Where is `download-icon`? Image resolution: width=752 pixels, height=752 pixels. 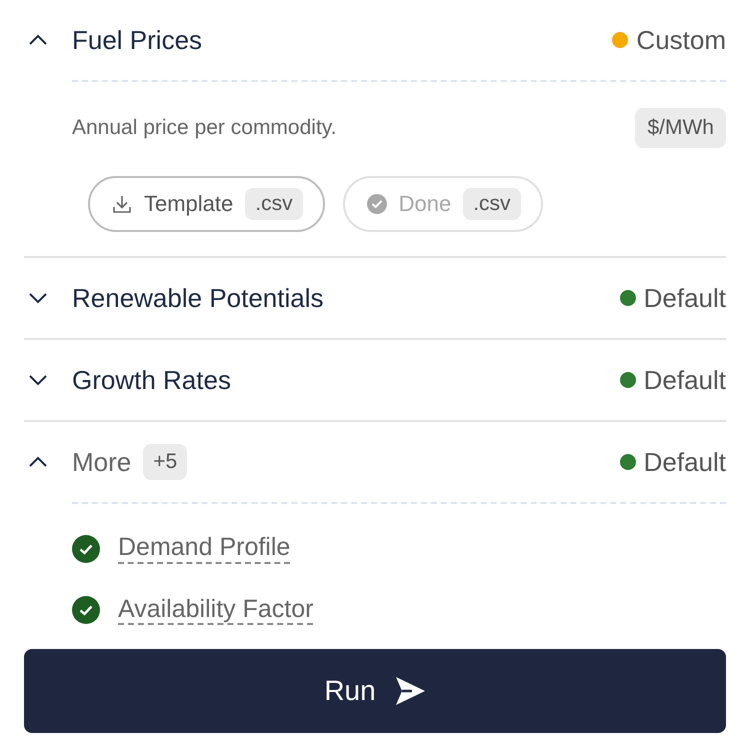
download-icon is located at coordinates (122, 204).